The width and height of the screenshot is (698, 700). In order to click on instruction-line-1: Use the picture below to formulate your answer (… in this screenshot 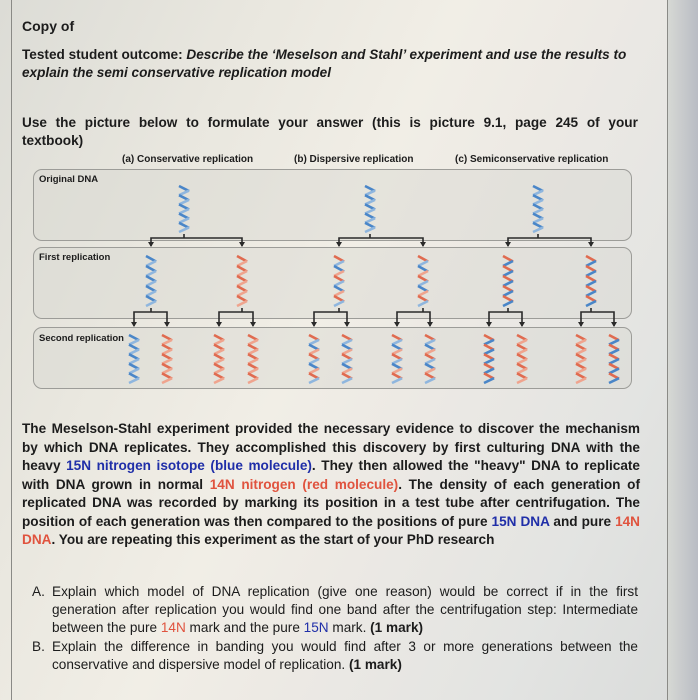, I will do `click(330, 123)`.